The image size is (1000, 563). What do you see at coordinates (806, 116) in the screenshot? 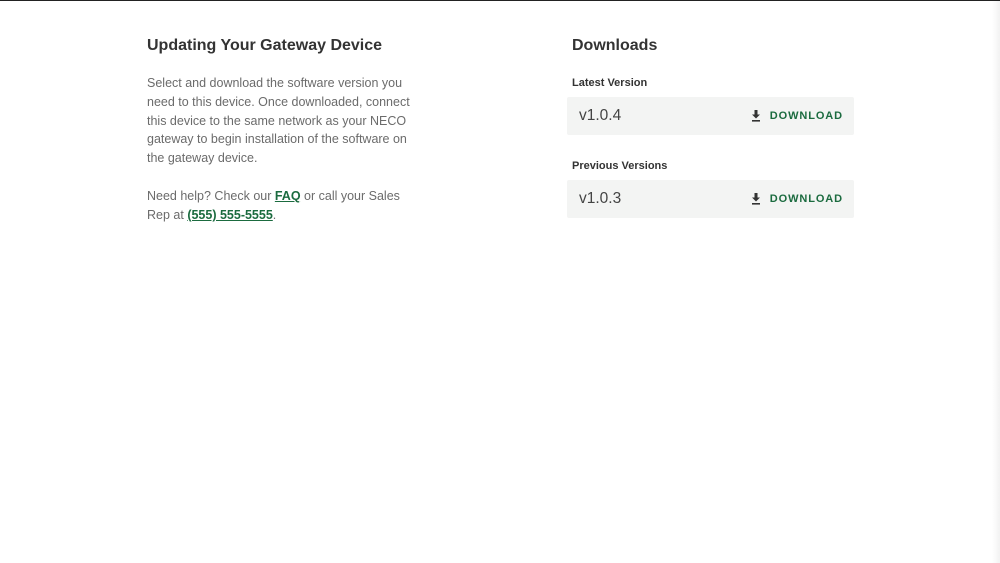
I see `latest-download-label: DOWNLOAD` at bounding box center [806, 116].